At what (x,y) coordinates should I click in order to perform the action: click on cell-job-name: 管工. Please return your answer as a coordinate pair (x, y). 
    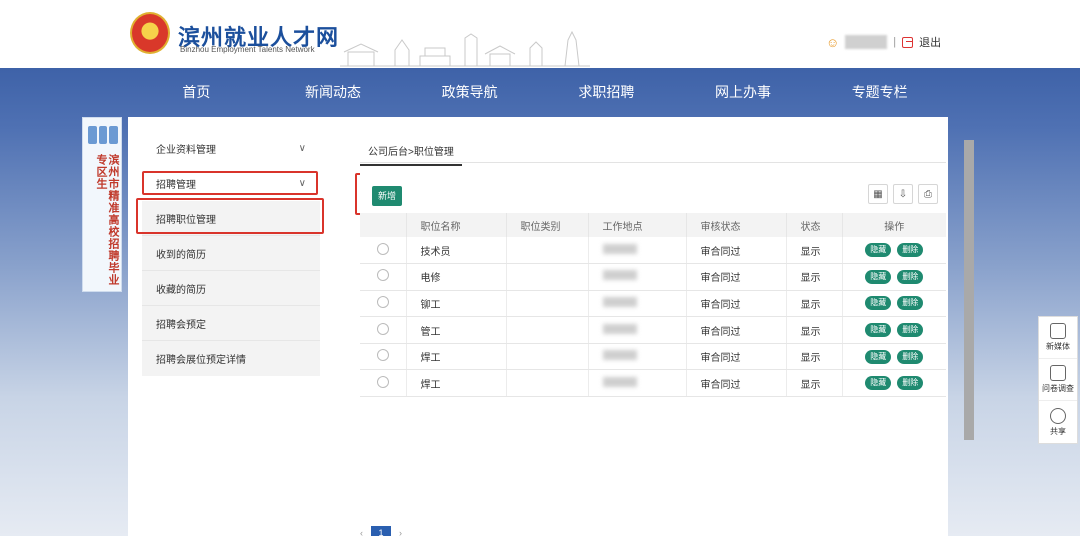
    Looking at the image, I should click on (456, 330).